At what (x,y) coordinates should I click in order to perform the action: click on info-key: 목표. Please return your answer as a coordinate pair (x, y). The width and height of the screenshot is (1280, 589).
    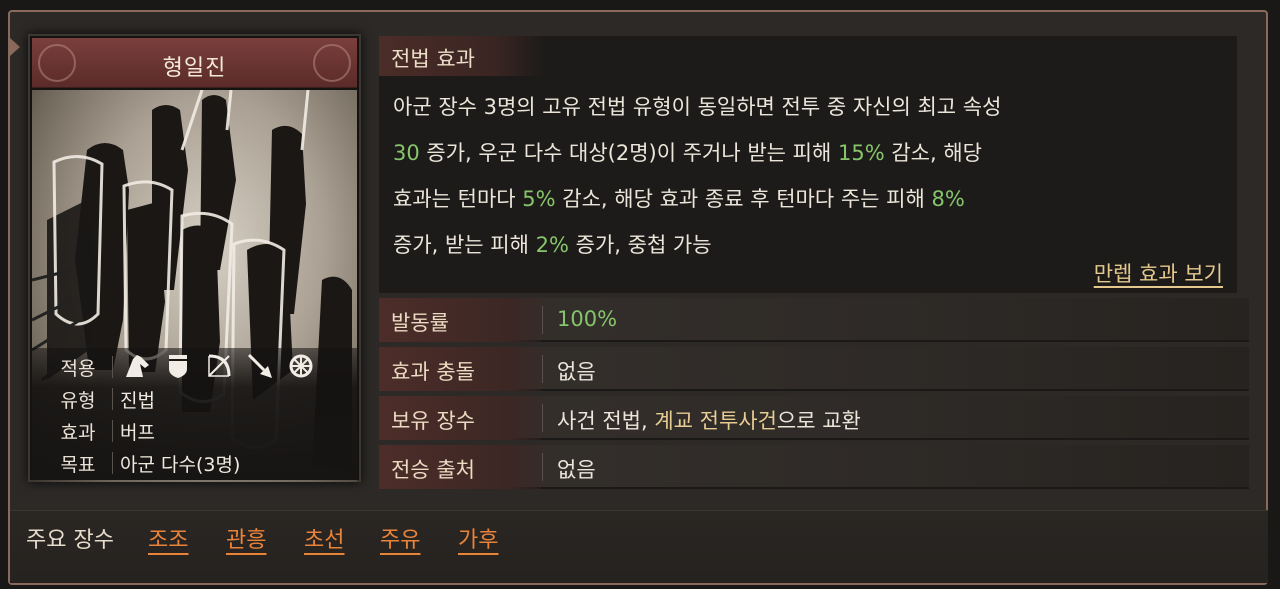
    Looking at the image, I should click on (78, 465).